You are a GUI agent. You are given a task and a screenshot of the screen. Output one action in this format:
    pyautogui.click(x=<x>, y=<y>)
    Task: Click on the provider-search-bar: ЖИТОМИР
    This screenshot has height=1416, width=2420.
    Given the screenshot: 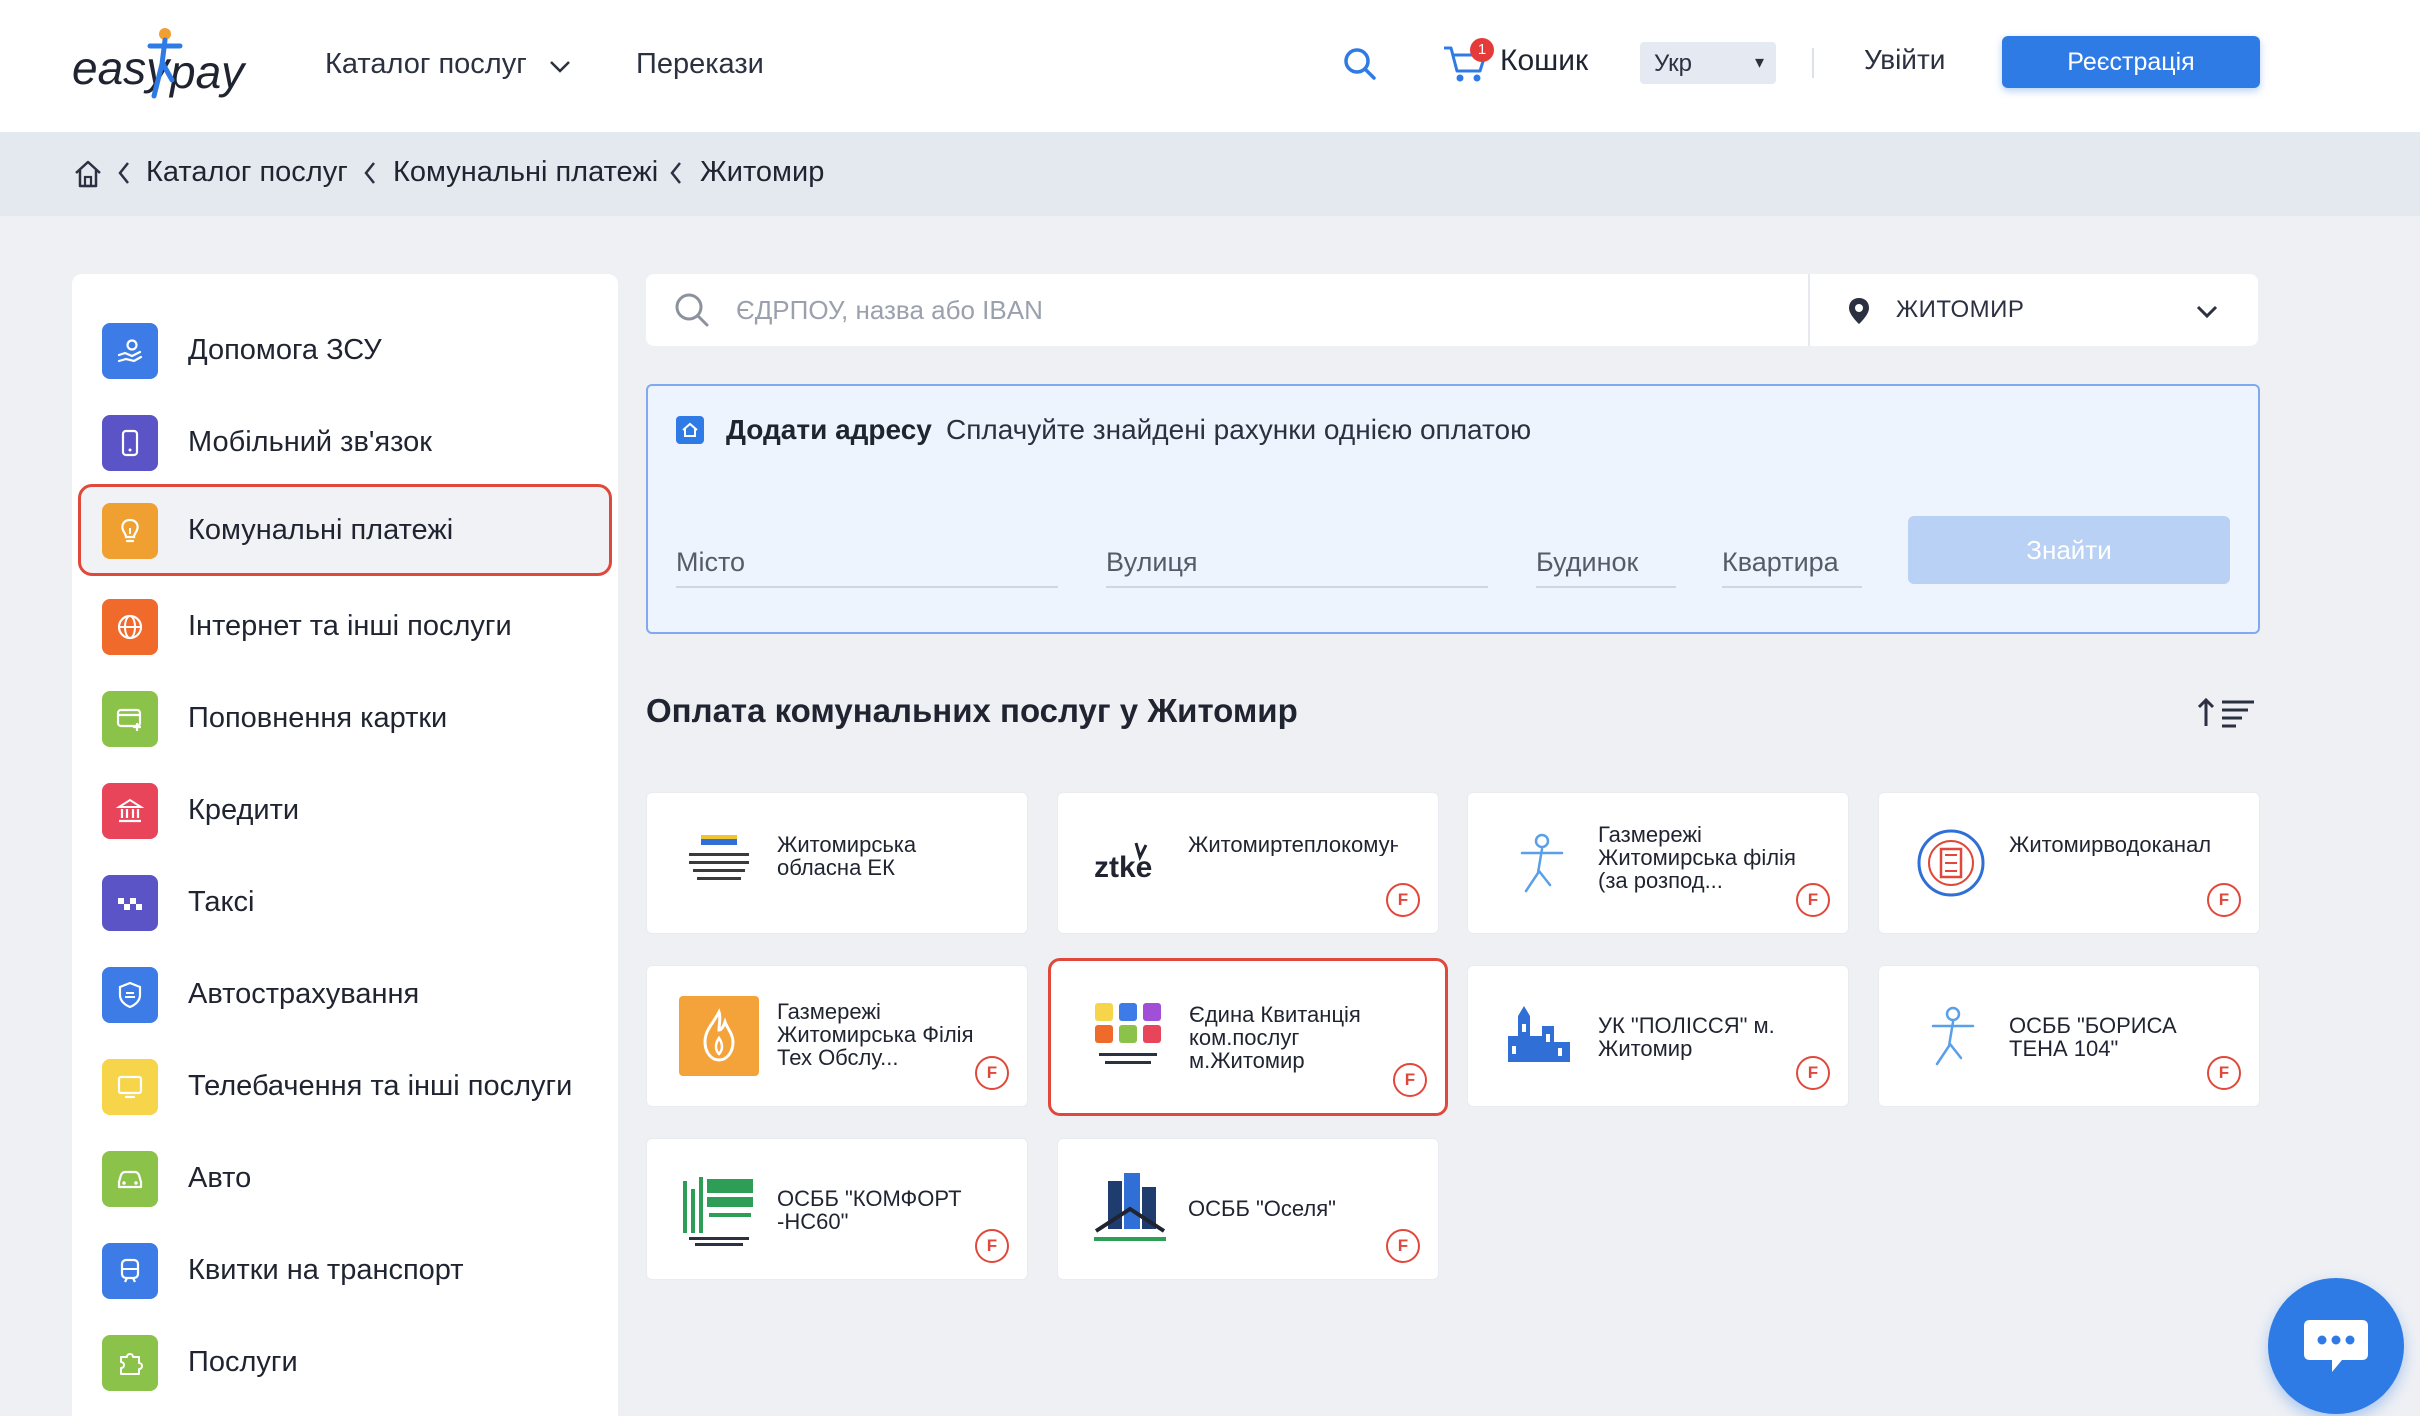 What is the action you would take?
    pyautogui.click(x=1452, y=310)
    